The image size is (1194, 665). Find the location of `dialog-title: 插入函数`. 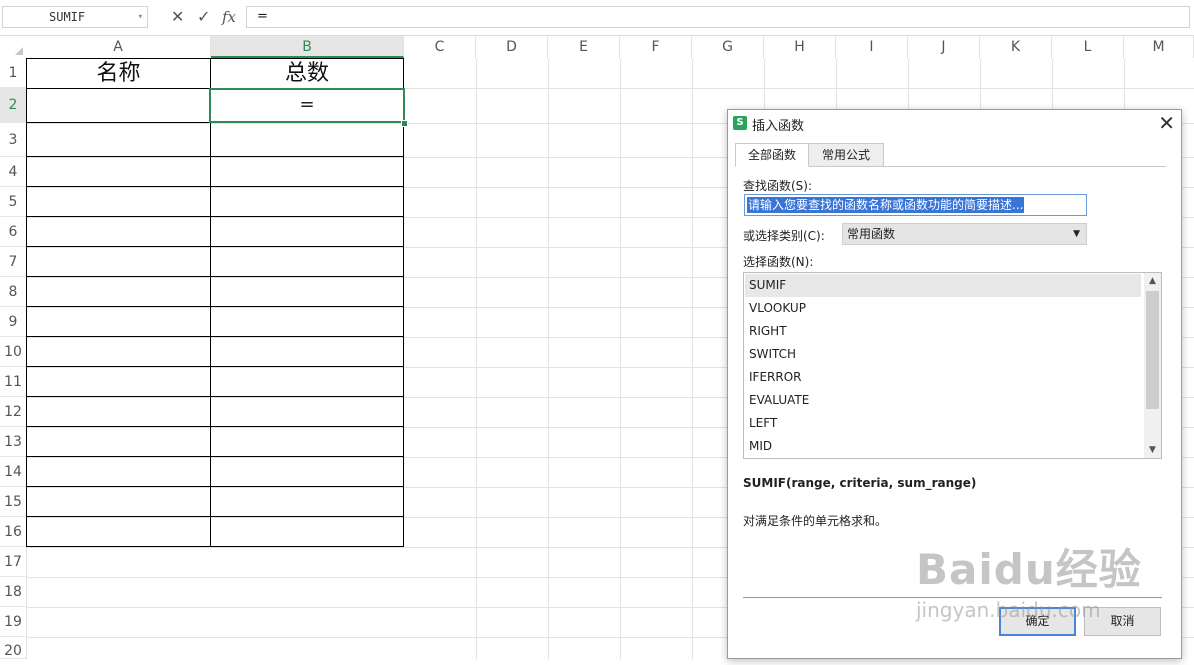

dialog-title: 插入函数 is located at coordinates (778, 126).